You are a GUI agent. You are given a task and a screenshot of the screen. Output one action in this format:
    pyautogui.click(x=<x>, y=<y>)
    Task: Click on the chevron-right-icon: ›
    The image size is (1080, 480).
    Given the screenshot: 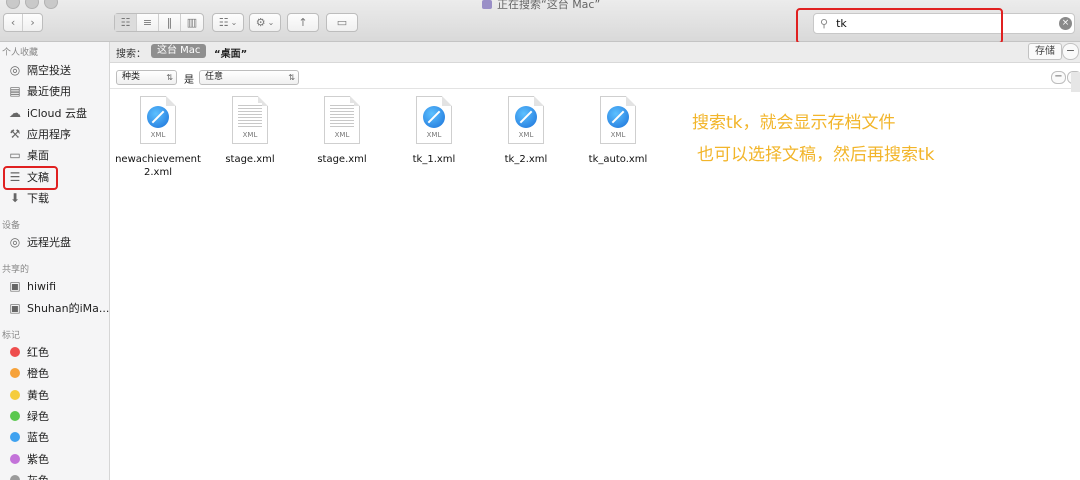 What is the action you would take?
    pyautogui.click(x=32, y=22)
    